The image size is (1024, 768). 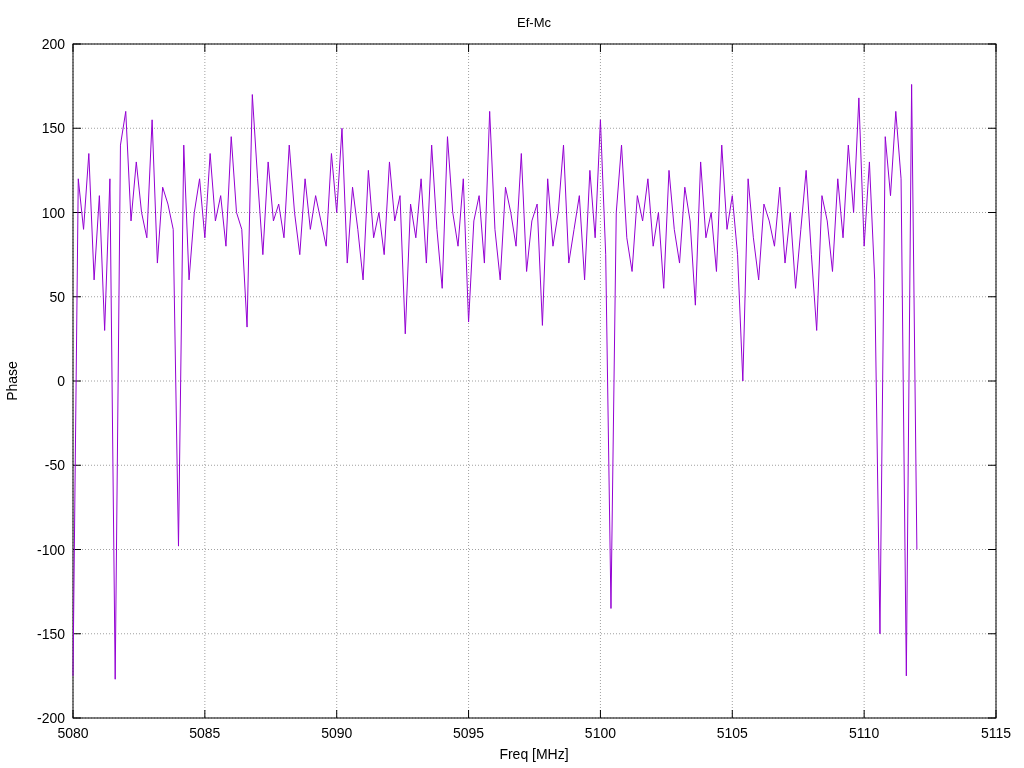 I want to click on tick-label: 5090, so click(x=337, y=733).